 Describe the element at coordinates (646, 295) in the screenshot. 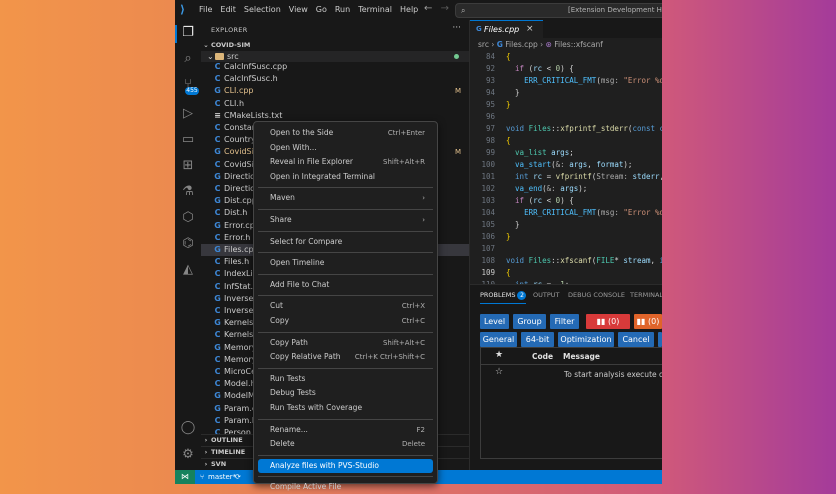

I see `tab-terminal: TERMINAL` at that location.